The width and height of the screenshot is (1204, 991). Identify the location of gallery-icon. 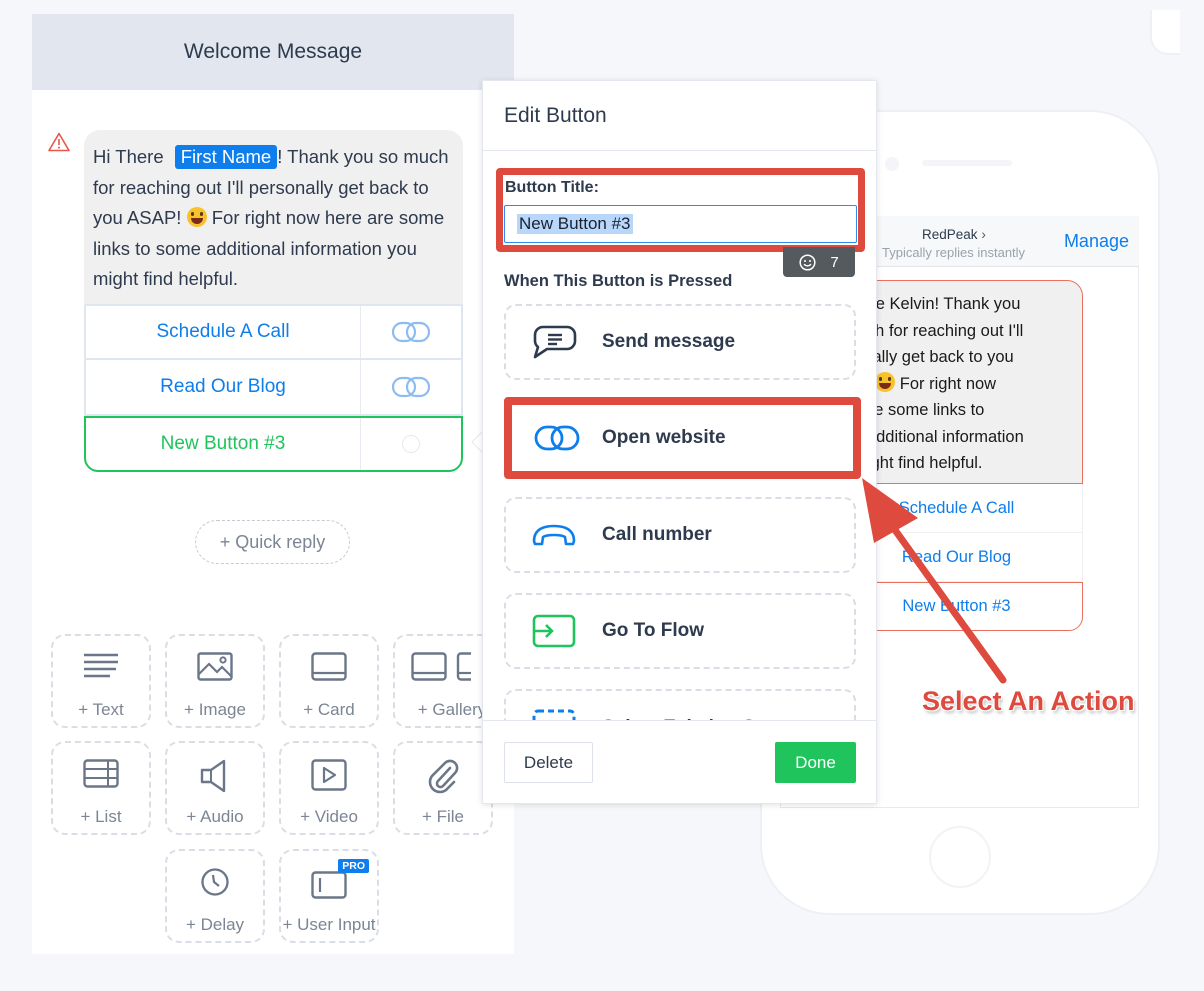
(441, 666).